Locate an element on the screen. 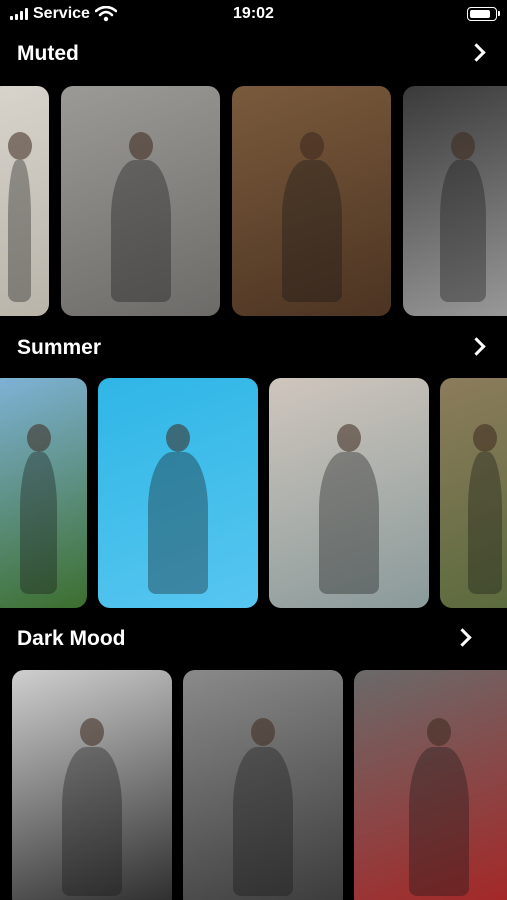 Image resolution: width=507 pixels, height=900 pixels. battery-level-fill is located at coordinates (480, 14).